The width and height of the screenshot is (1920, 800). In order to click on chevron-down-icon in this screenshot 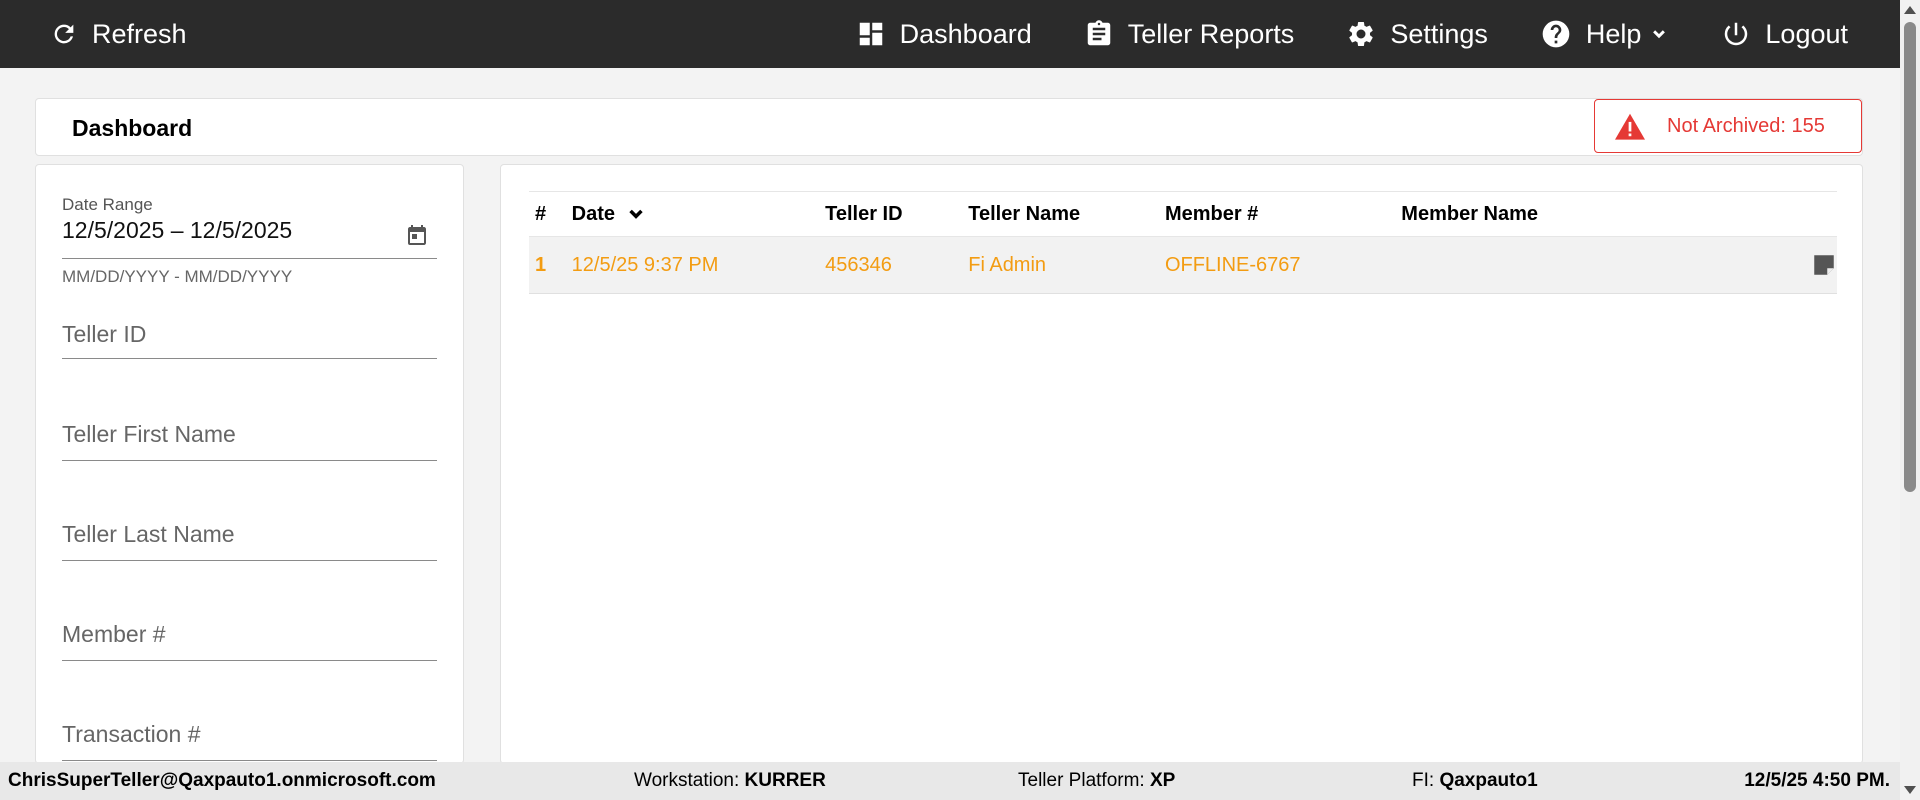, I will do `click(1659, 34)`.